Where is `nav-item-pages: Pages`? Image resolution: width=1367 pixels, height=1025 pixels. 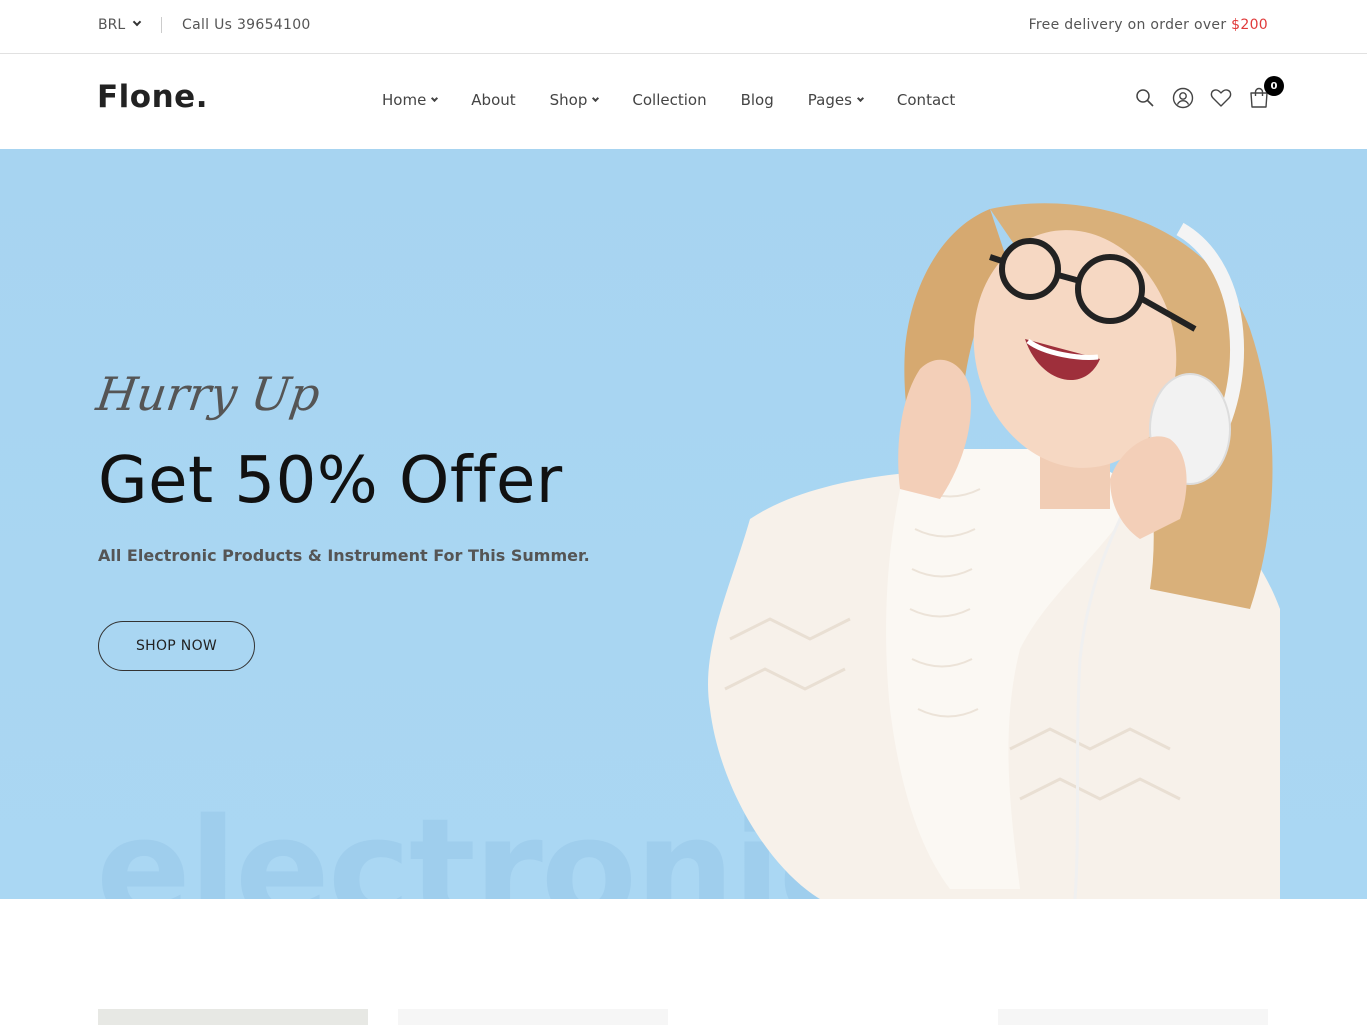
nav-item-pages: Pages is located at coordinates (835, 100).